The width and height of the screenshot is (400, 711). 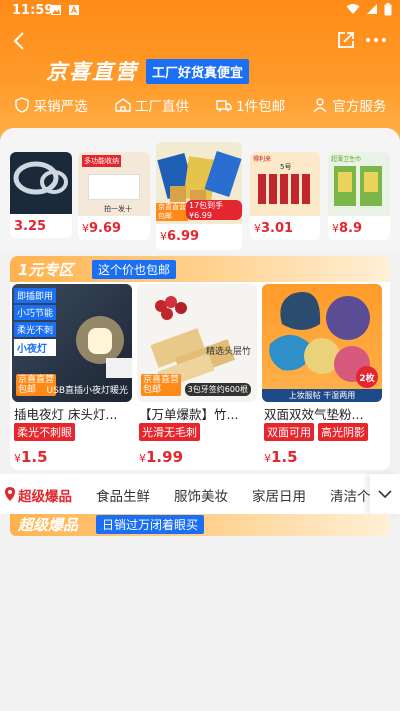 I want to click on tape-icon, so click(x=40, y=178).